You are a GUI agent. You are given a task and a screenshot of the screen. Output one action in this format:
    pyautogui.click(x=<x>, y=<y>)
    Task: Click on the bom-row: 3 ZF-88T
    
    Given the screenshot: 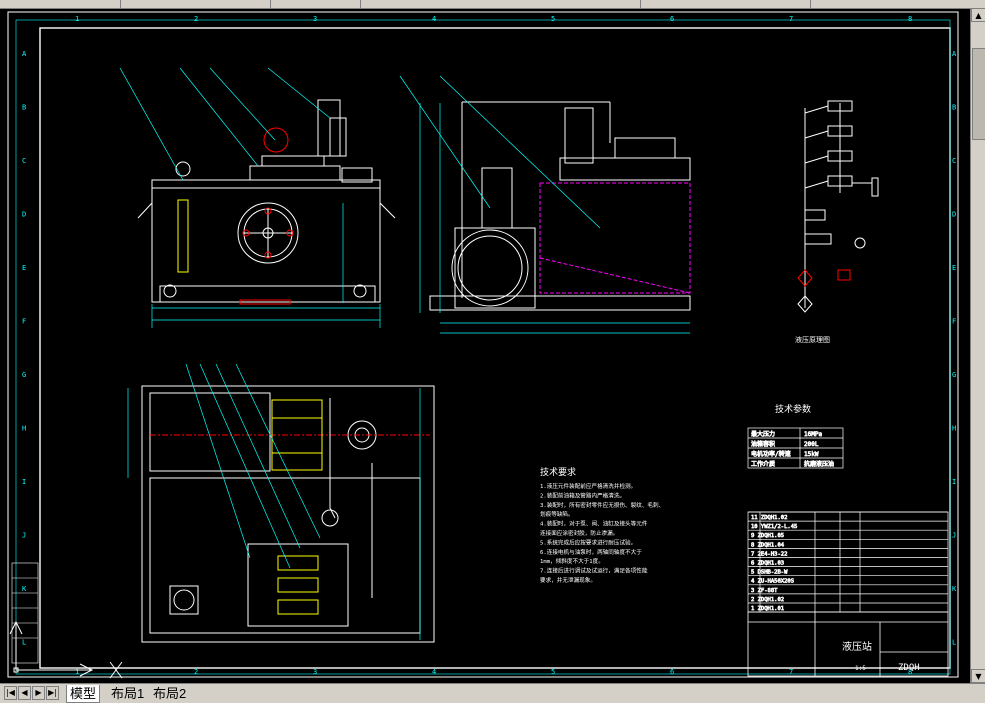 What is the action you would take?
    pyautogui.click(x=764, y=591)
    